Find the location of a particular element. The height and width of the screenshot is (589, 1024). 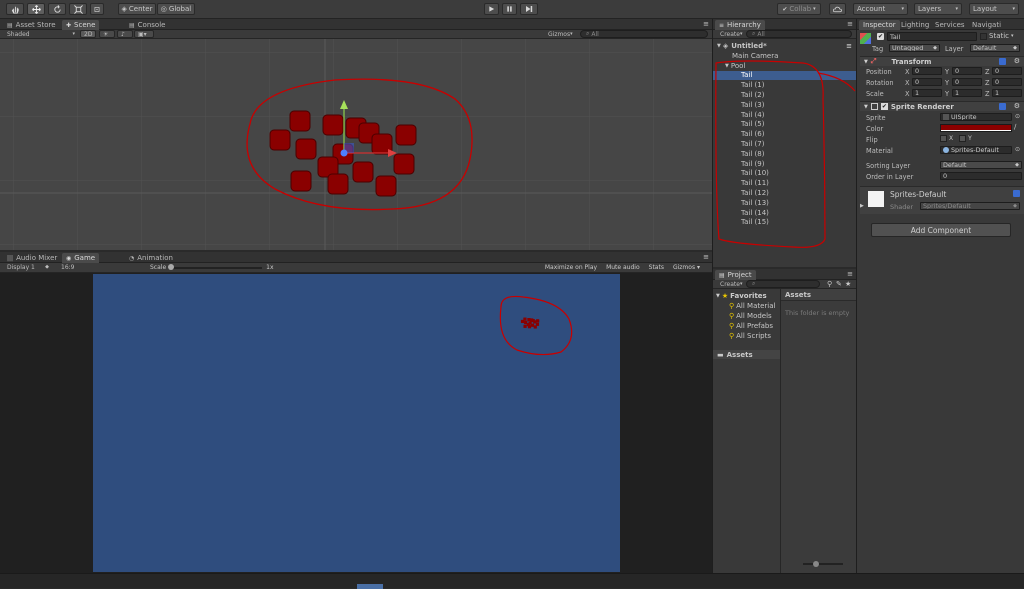

sprite-renderer-header: ▼ ✔ Sprite Renderer ⚙ is located at coordinates (942, 106).